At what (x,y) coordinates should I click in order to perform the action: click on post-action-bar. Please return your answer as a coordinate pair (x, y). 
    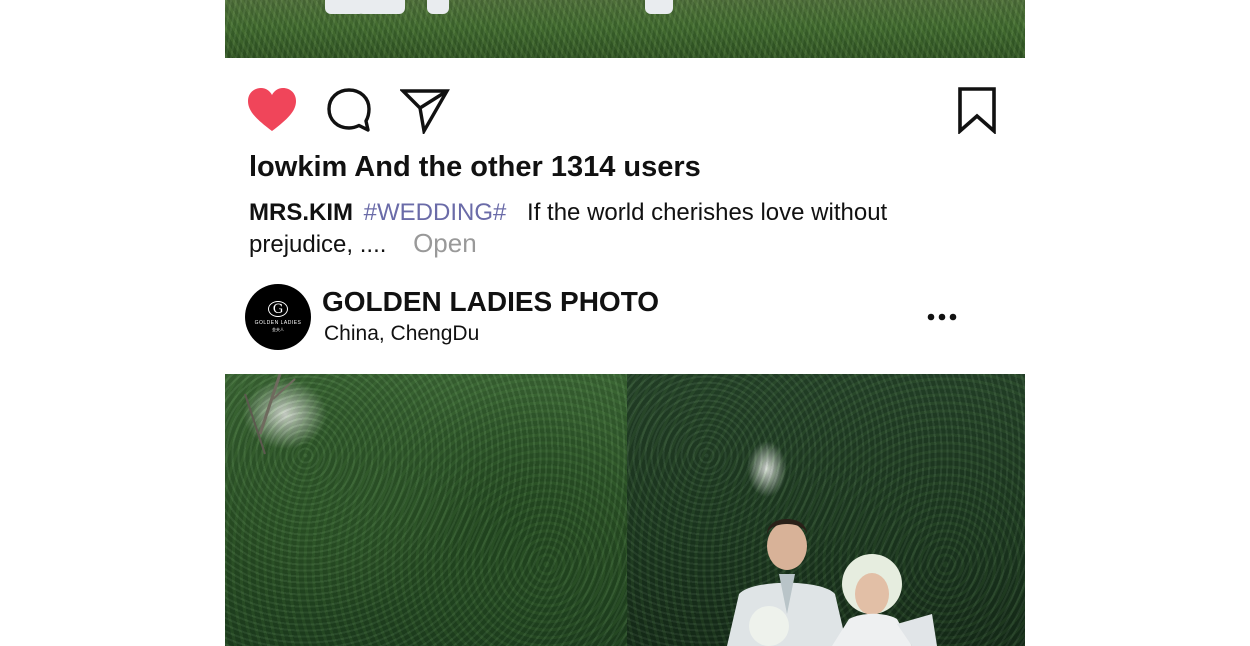
    Looking at the image, I should click on (625, 110).